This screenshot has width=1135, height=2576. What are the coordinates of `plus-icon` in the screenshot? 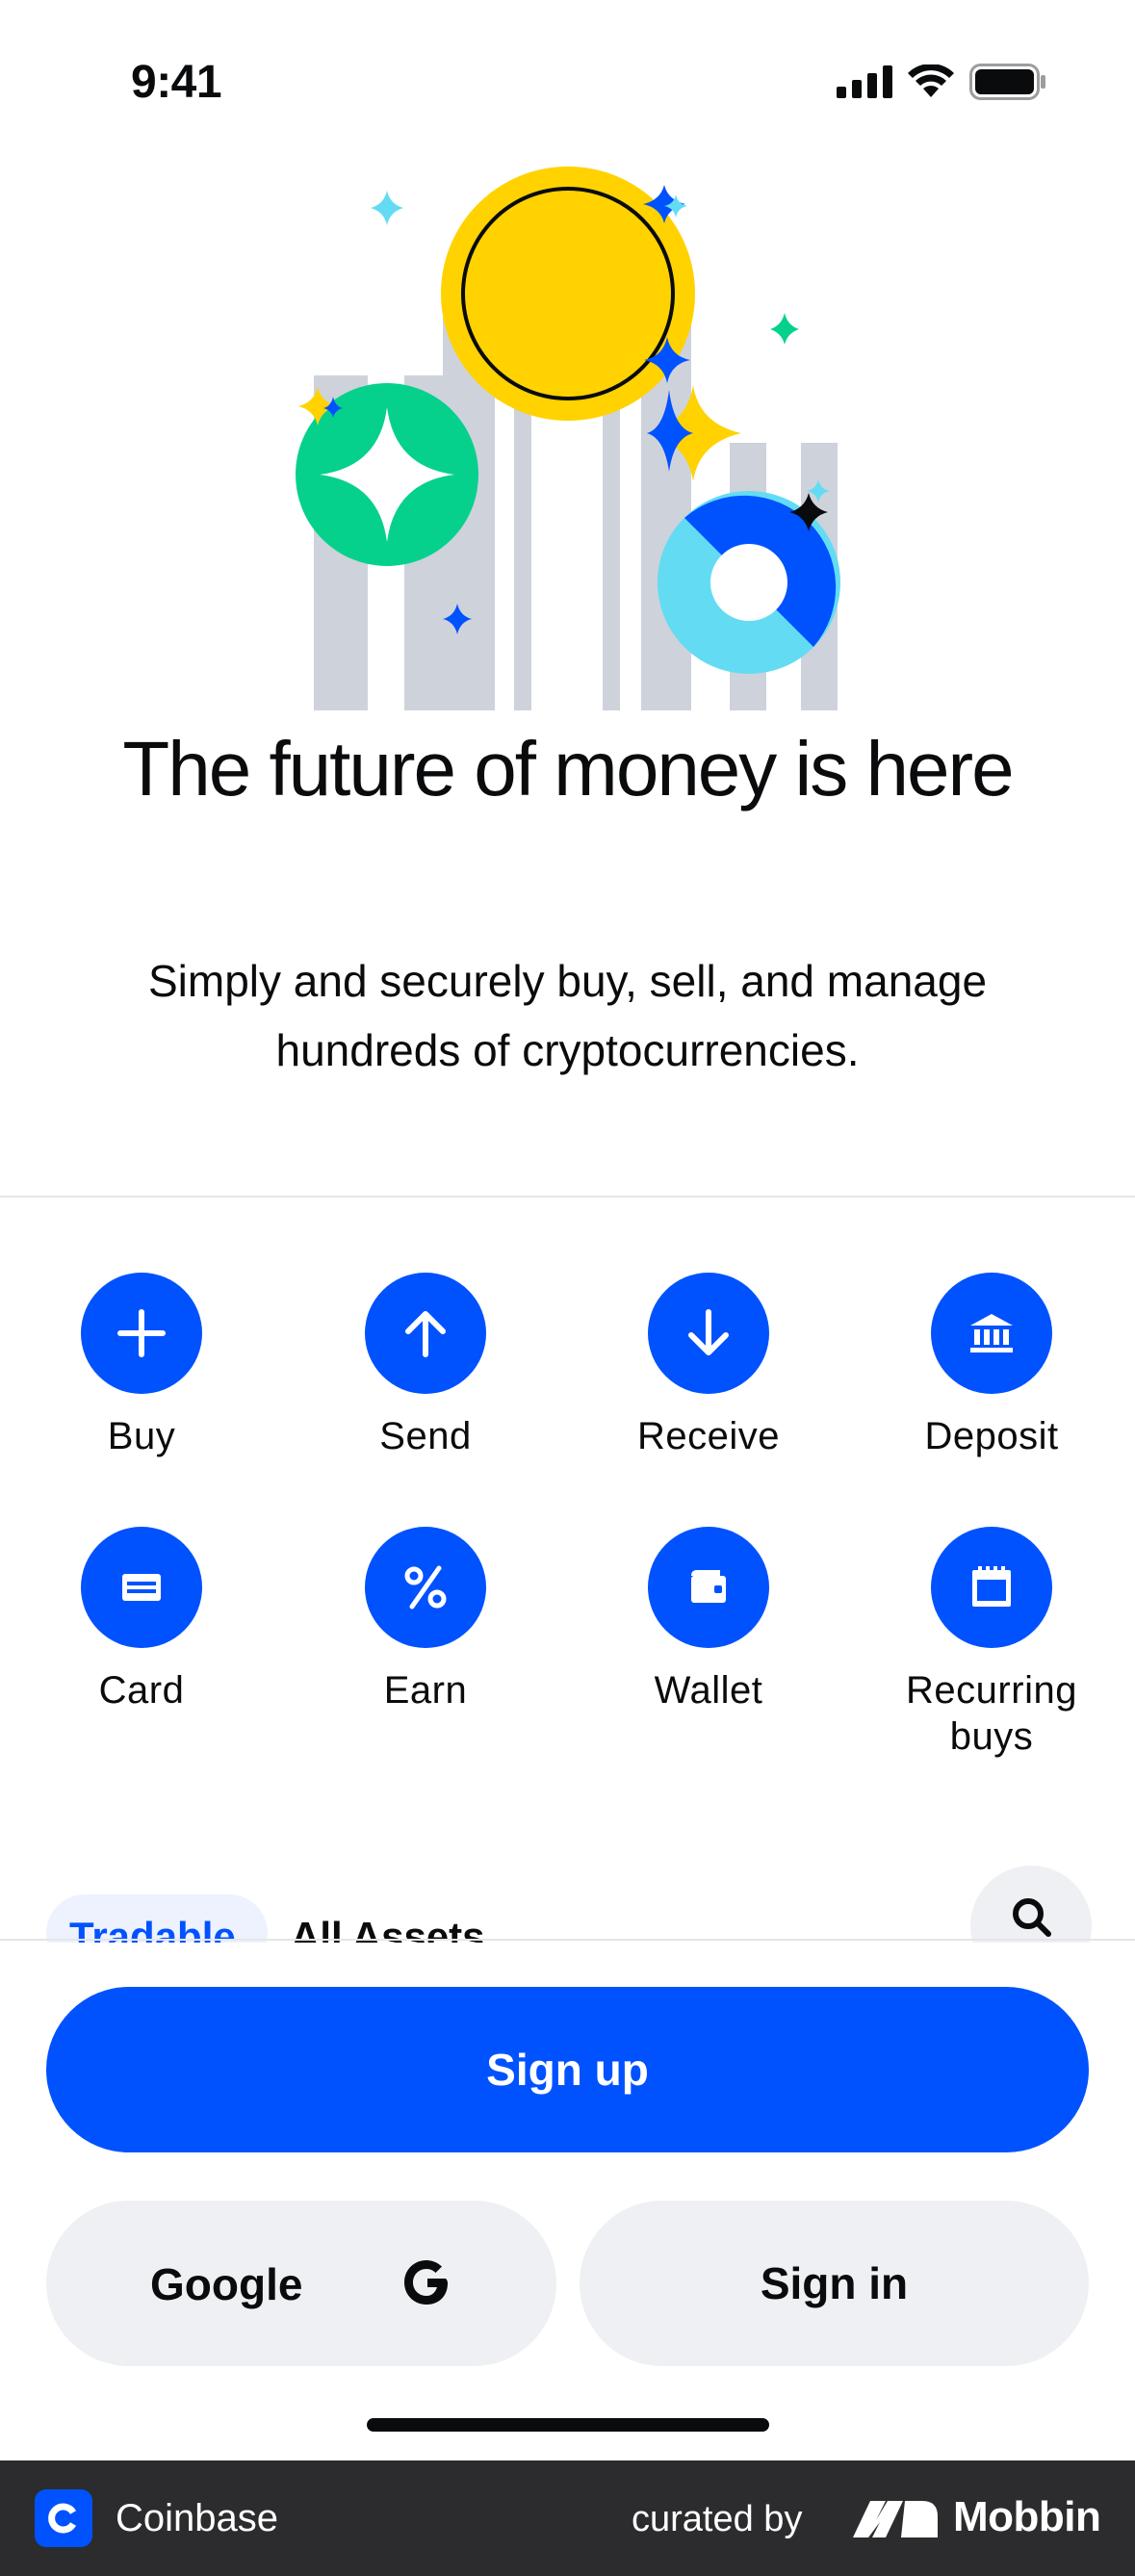 It's located at (141, 1333).